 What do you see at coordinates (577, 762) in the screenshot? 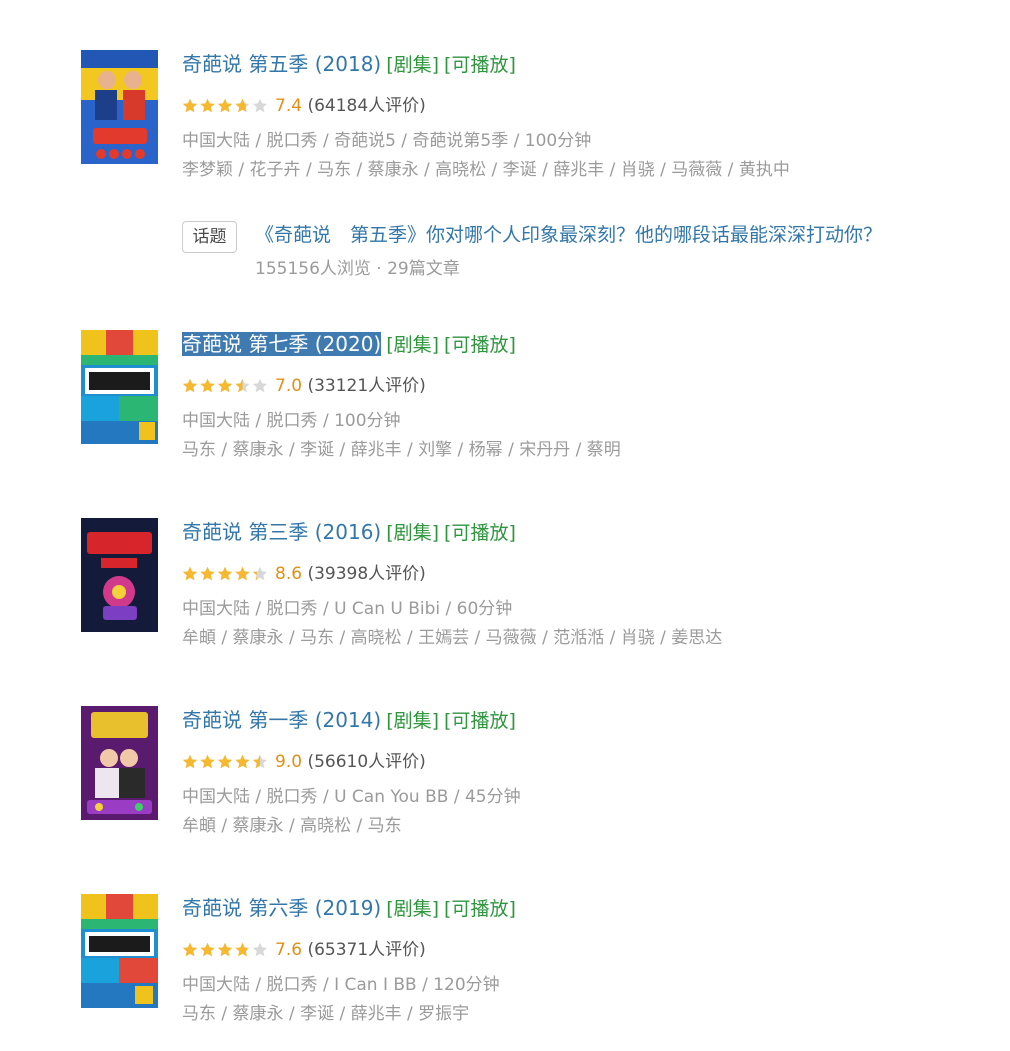
I see `rating-row: 9.0 (56610人评价)` at bounding box center [577, 762].